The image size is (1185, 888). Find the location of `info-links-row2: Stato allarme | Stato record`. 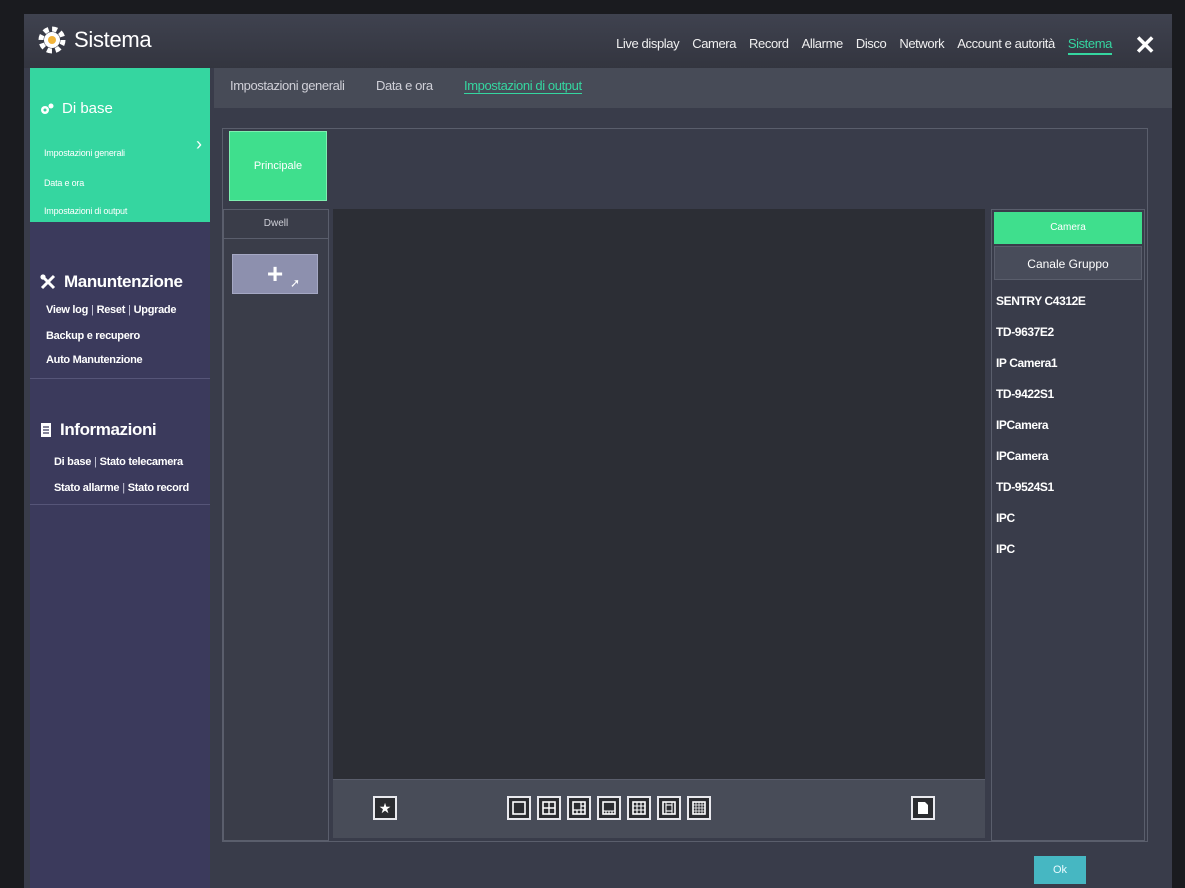

info-links-row2: Stato allarme | Stato record is located at coordinates (121, 488).